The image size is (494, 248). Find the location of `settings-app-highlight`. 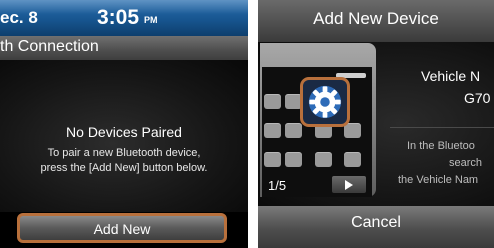

settings-app-highlight is located at coordinates (325, 102).